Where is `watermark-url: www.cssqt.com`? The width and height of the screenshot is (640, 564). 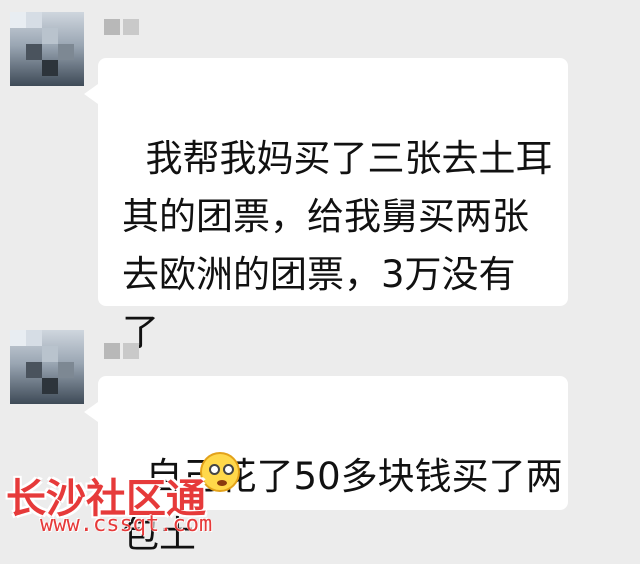
watermark-url: www.cssqt.com is located at coordinates (126, 524).